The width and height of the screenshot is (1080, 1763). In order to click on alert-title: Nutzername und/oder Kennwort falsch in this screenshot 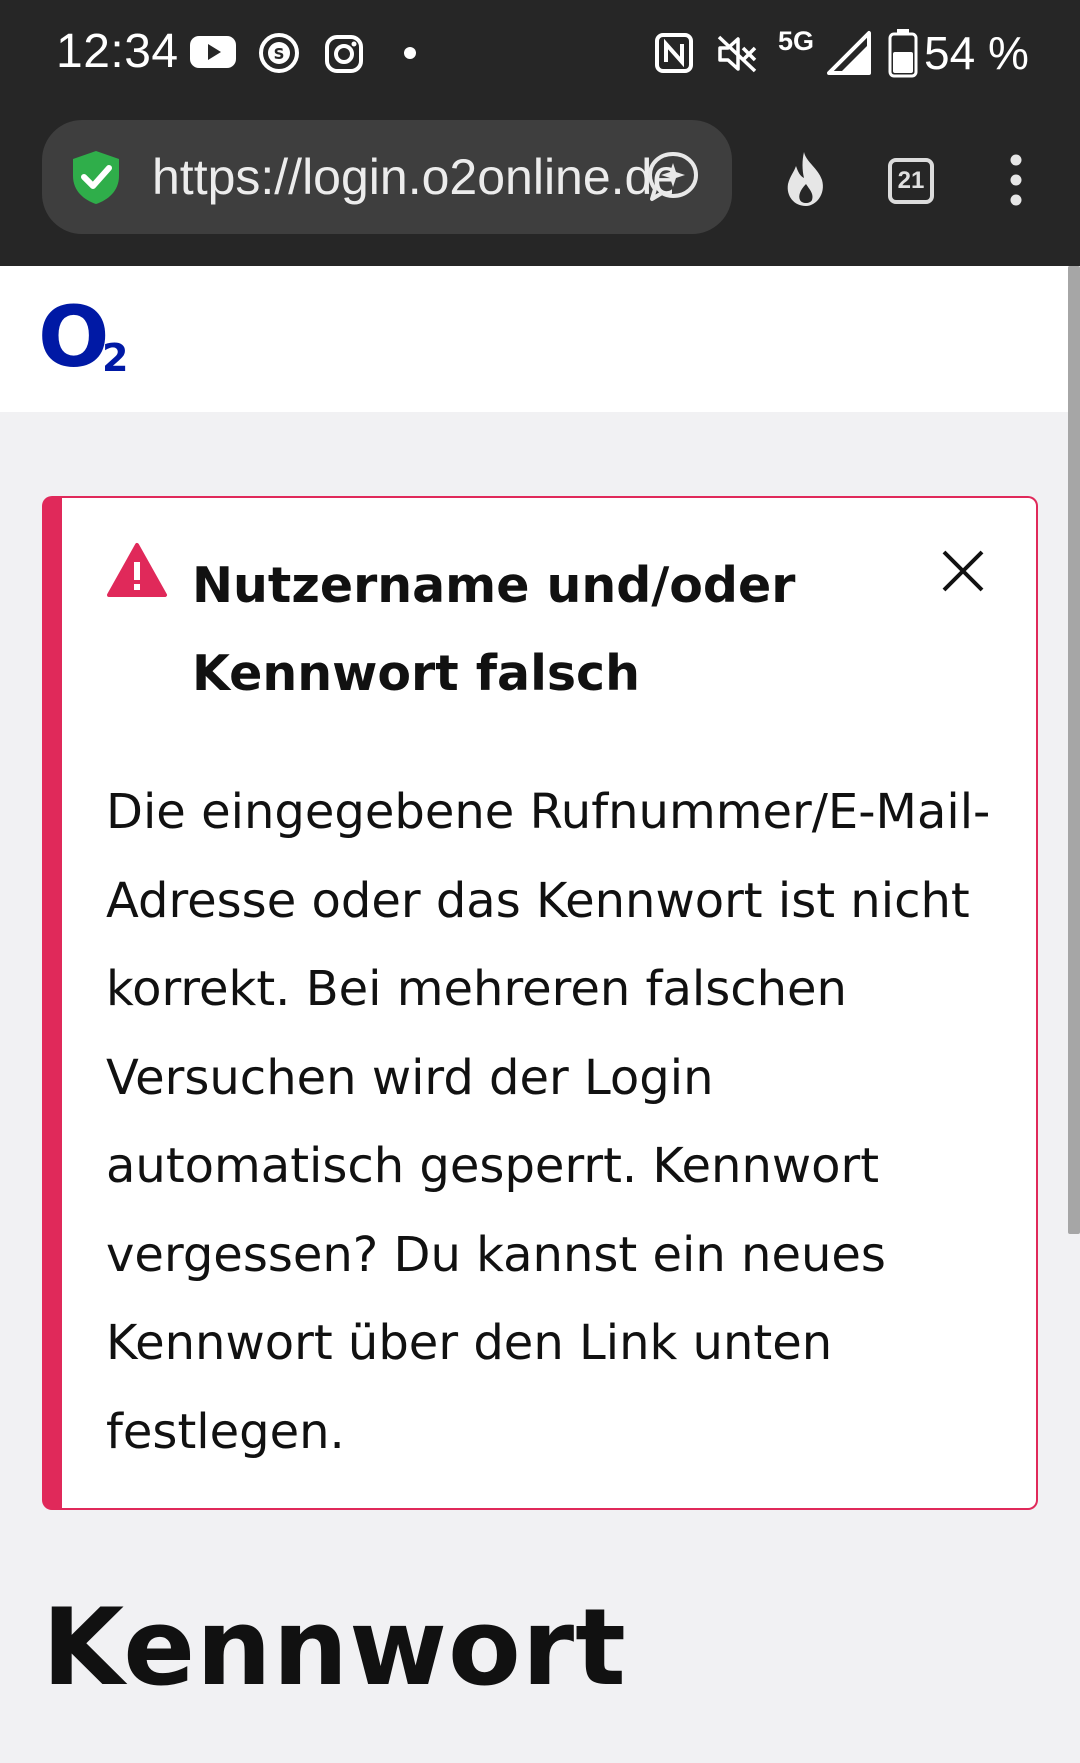, I will do `click(494, 629)`.